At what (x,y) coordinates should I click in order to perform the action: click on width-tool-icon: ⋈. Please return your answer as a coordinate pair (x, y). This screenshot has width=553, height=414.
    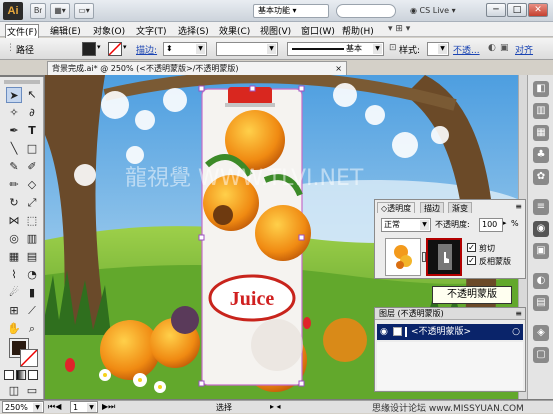
    Looking at the image, I should click on (14, 221).